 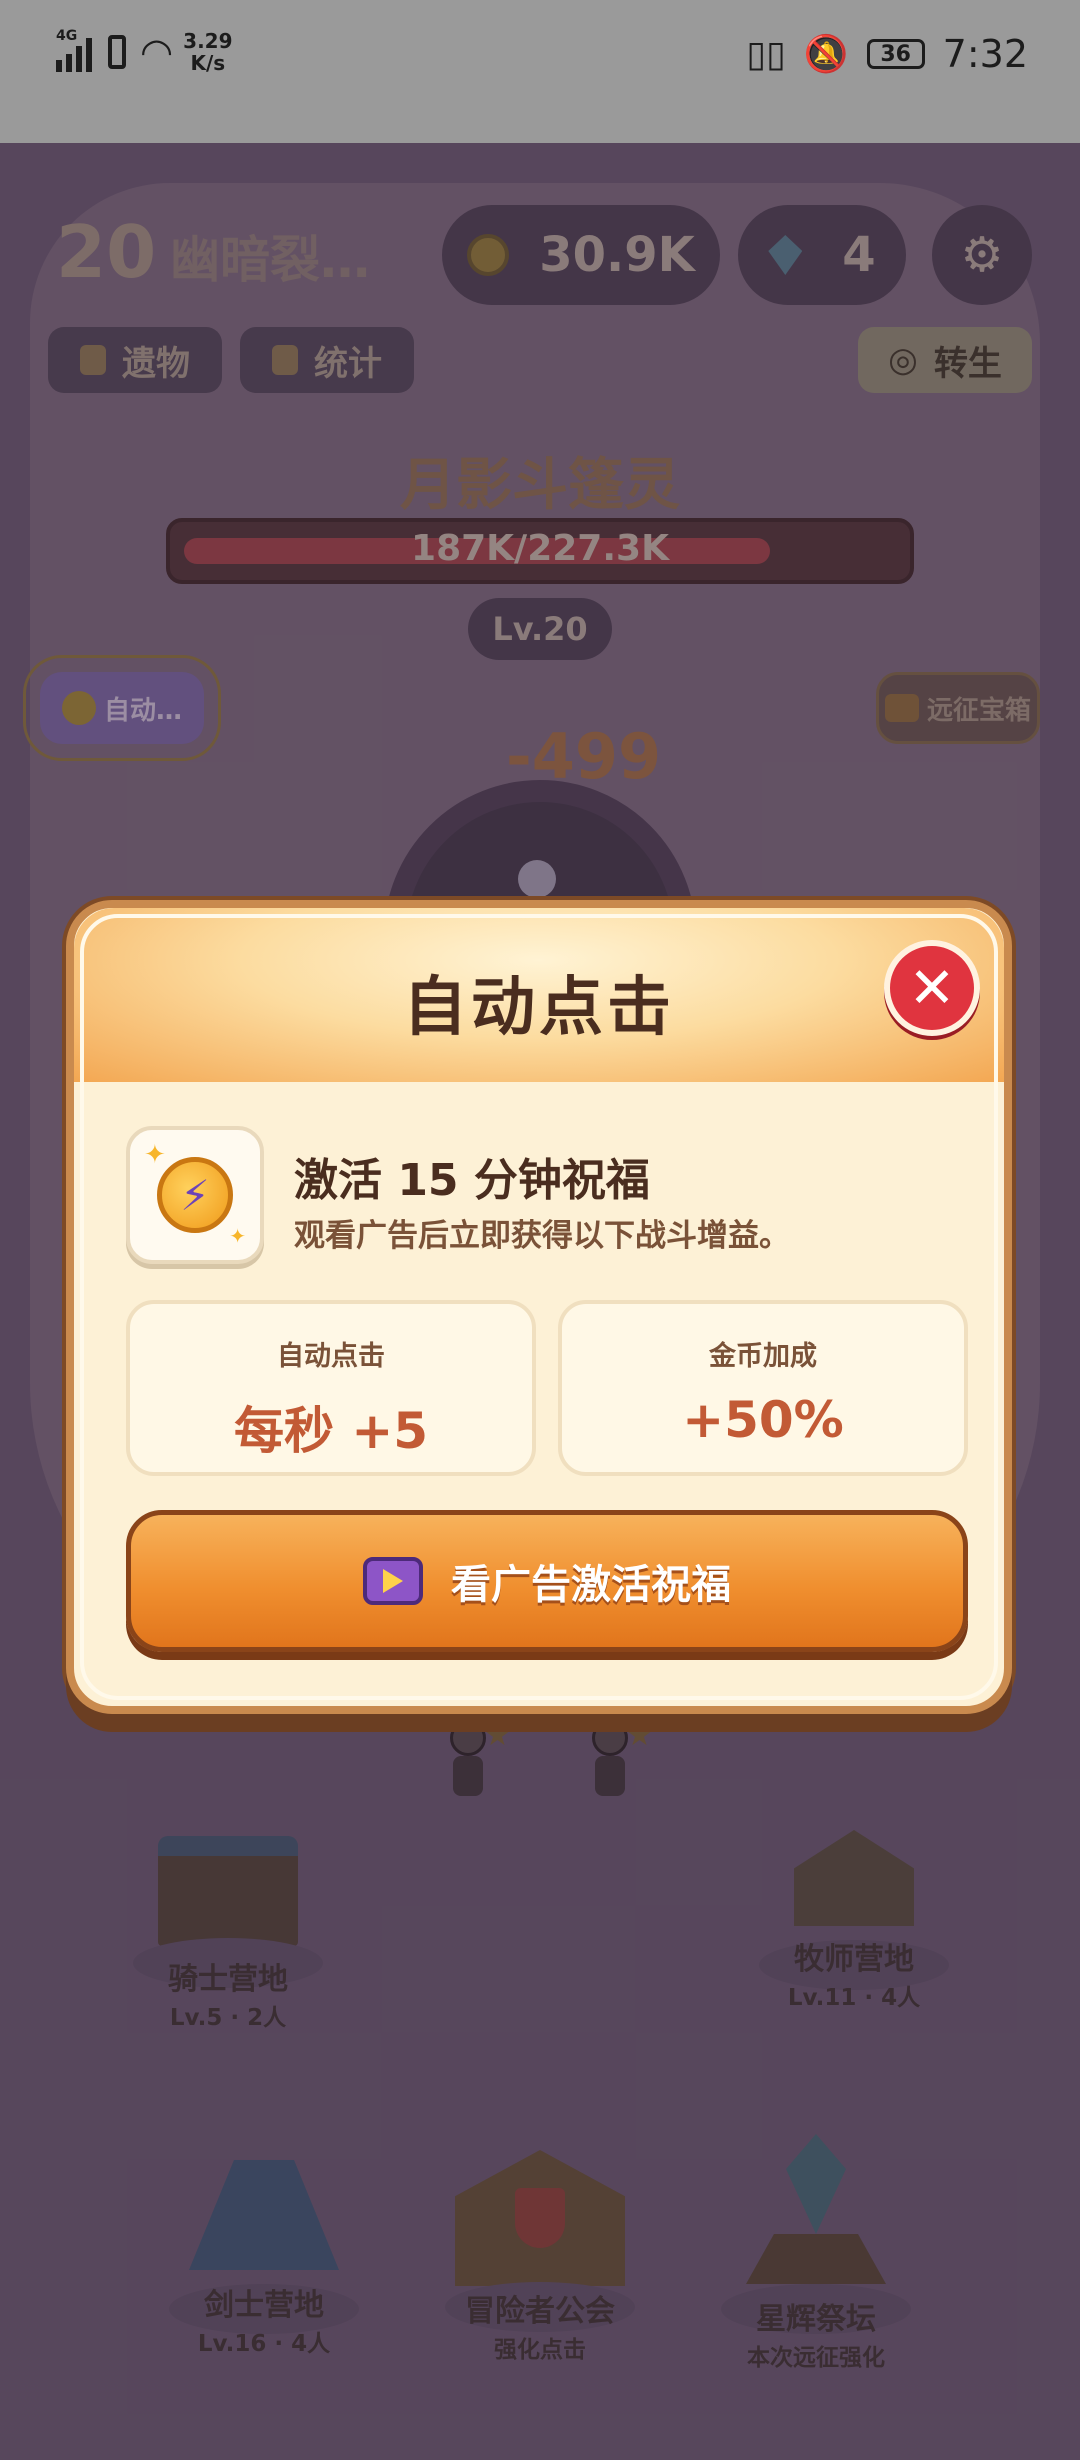 What do you see at coordinates (393, 1581) in the screenshot?
I see `video-icon` at bounding box center [393, 1581].